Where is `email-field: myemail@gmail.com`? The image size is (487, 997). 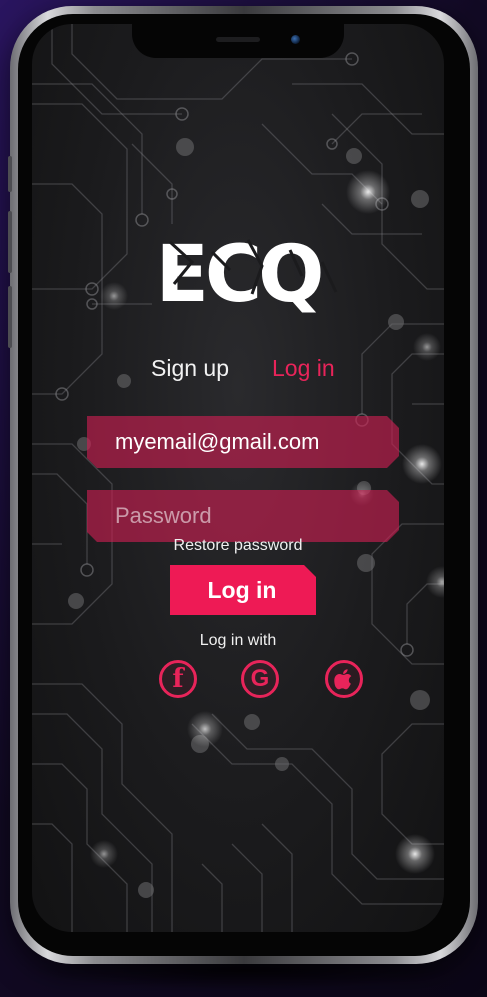
email-field: myemail@gmail.com is located at coordinates (243, 442).